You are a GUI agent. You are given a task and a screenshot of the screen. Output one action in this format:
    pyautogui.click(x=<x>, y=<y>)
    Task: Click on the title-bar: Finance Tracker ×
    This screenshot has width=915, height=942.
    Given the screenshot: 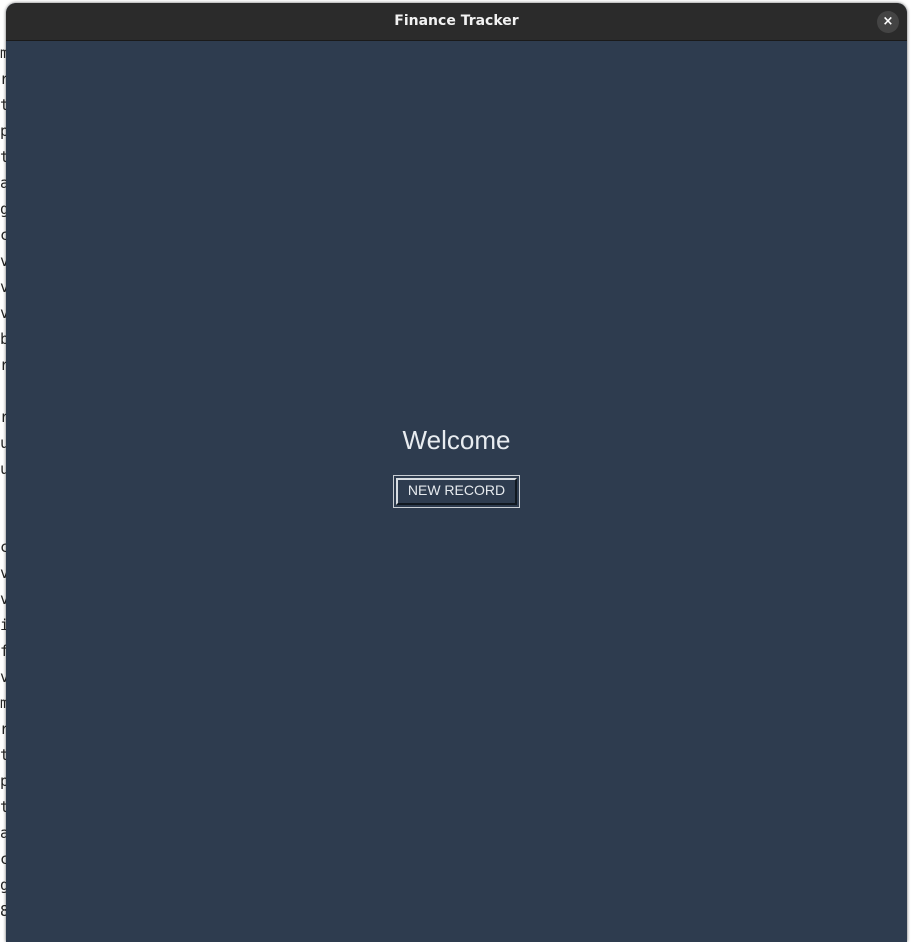 What is the action you would take?
    pyautogui.click(x=456, y=22)
    